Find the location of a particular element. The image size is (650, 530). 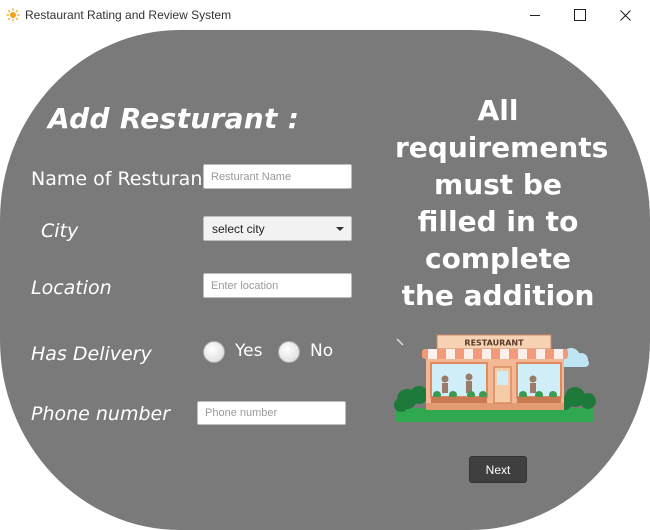

close-button is located at coordinates (625, 15).